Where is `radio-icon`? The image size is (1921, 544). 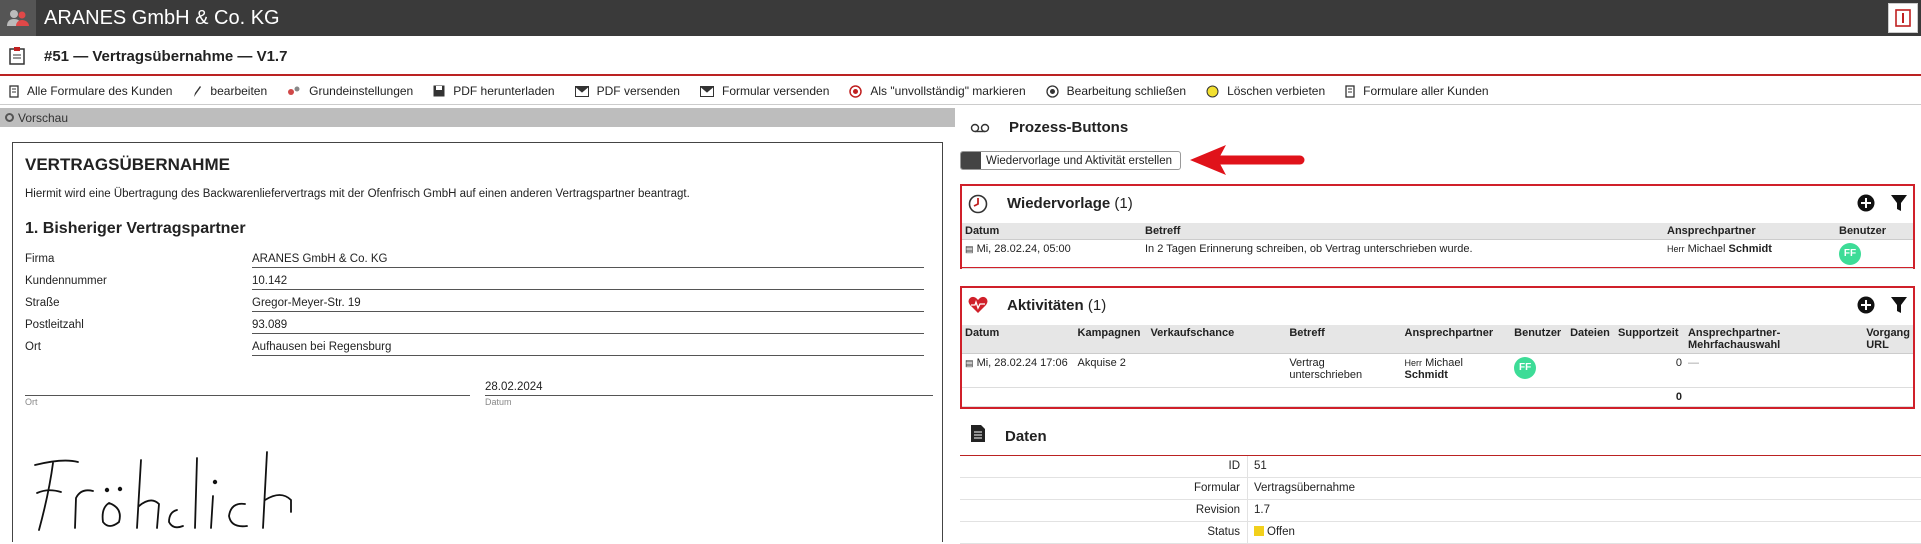
radio-icon is located at coordinates (1052, 91).